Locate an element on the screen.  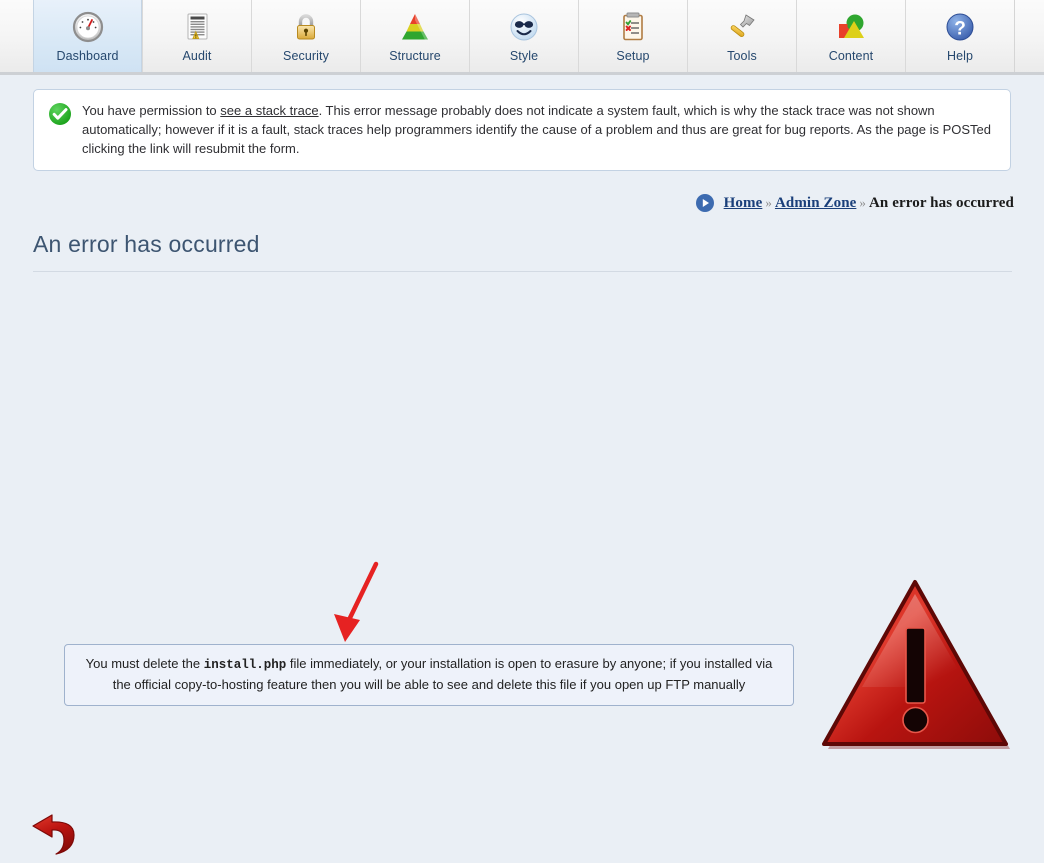
red-warning-triangle-icon is located at coordinates (915, 671).